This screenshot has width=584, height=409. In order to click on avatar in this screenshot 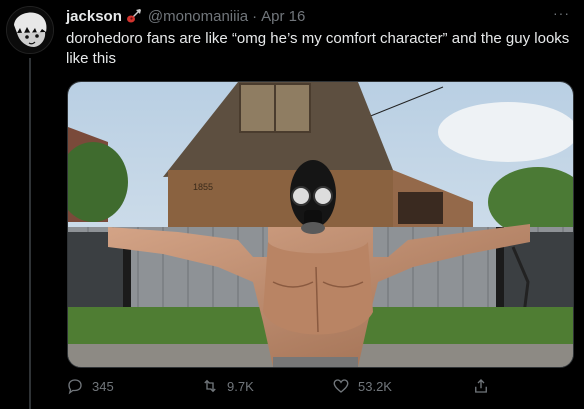, I will do `click(30, 30)`.